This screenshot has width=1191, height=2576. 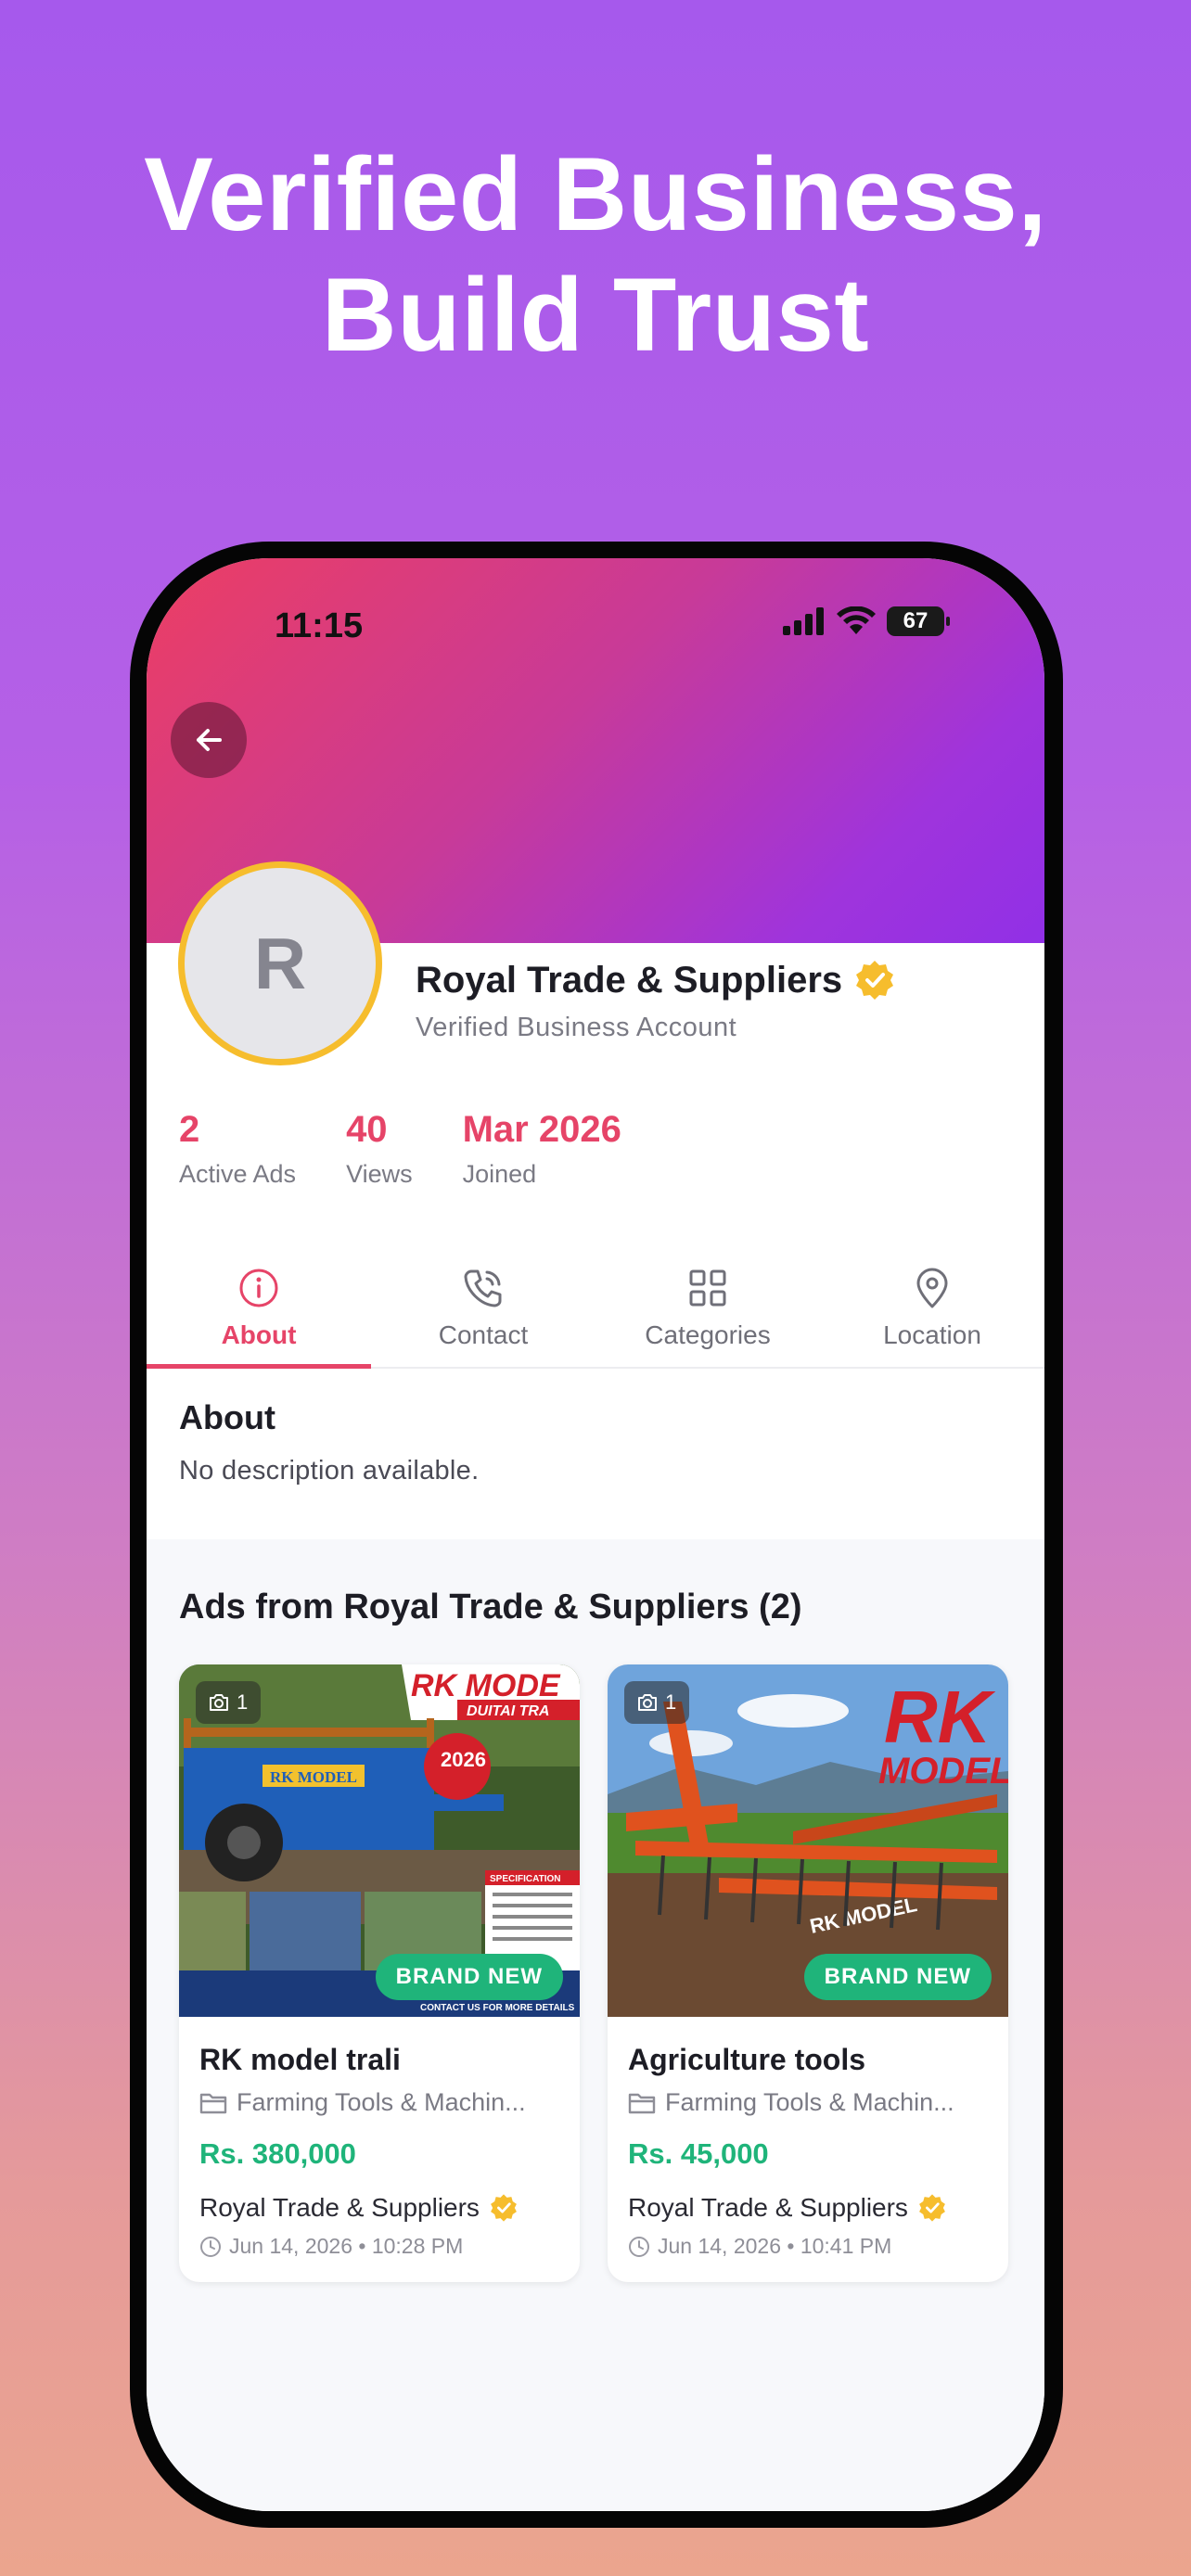 What do you see at coordinates (313, 1777) in the screenshot?
I see `image-body-text: RK MODEL` at bounding box center [313, 1777].